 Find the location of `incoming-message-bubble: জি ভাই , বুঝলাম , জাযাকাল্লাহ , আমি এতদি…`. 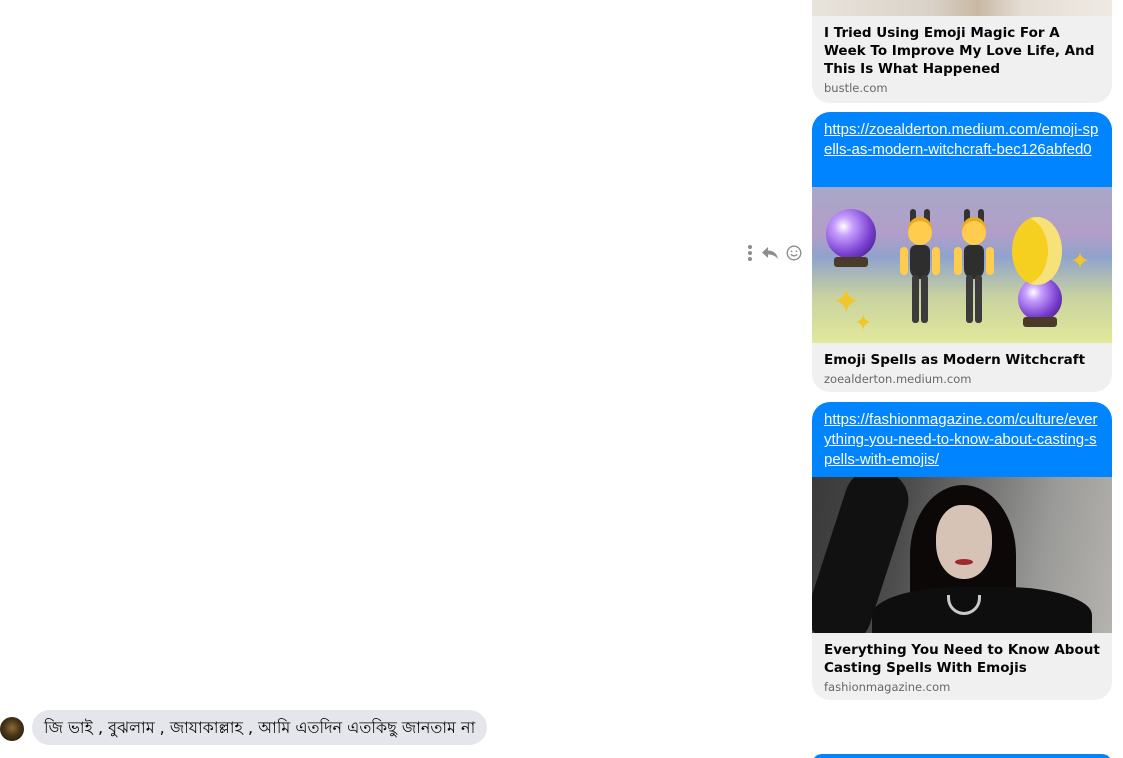

incoming-message-bubble: জি ভাই , বুঝলাম , জাযাকাল্লাহ , আমি এতদি… is located at coordinates (260, 727).